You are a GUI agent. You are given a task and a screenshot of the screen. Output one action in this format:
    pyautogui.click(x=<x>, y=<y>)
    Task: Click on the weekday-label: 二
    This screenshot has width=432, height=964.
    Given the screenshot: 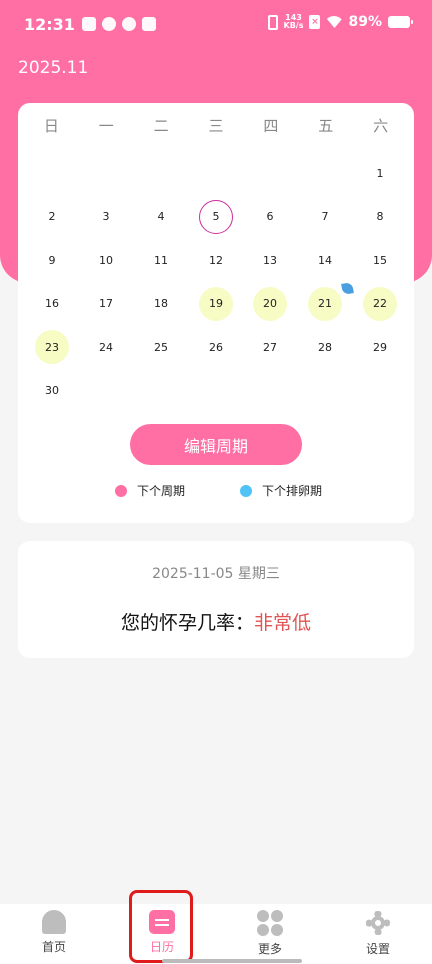 What is the action you would take?
    pyautogui.click(x=161, y=126)
    